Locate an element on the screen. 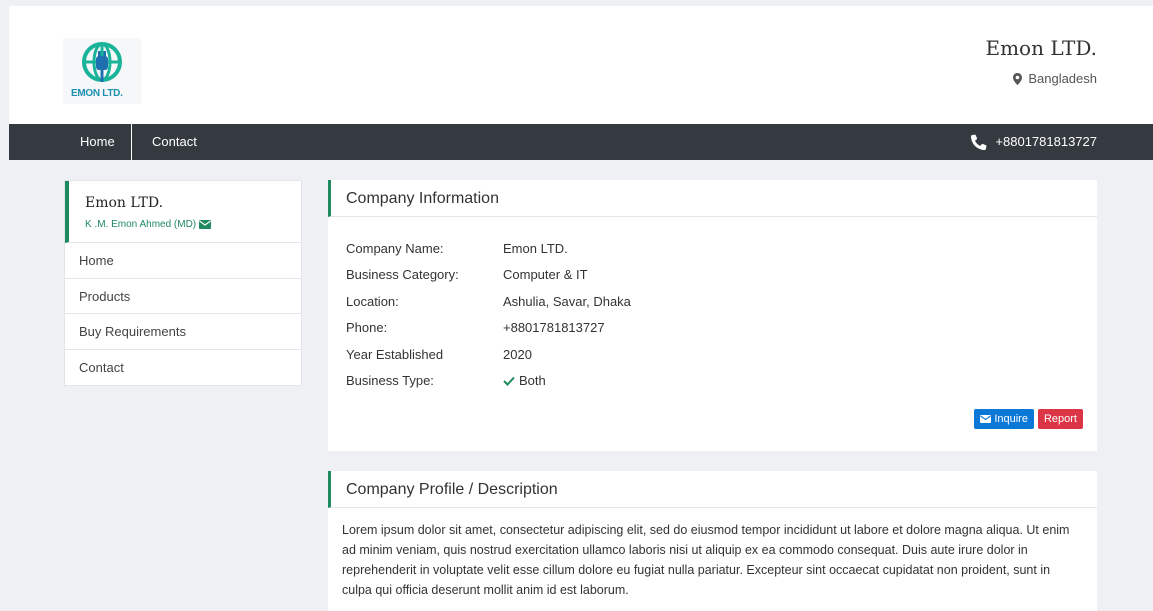 This screenshot has height=611, width=1153. action-buttons: Inquire Report is located at coordinates (1028, 419).